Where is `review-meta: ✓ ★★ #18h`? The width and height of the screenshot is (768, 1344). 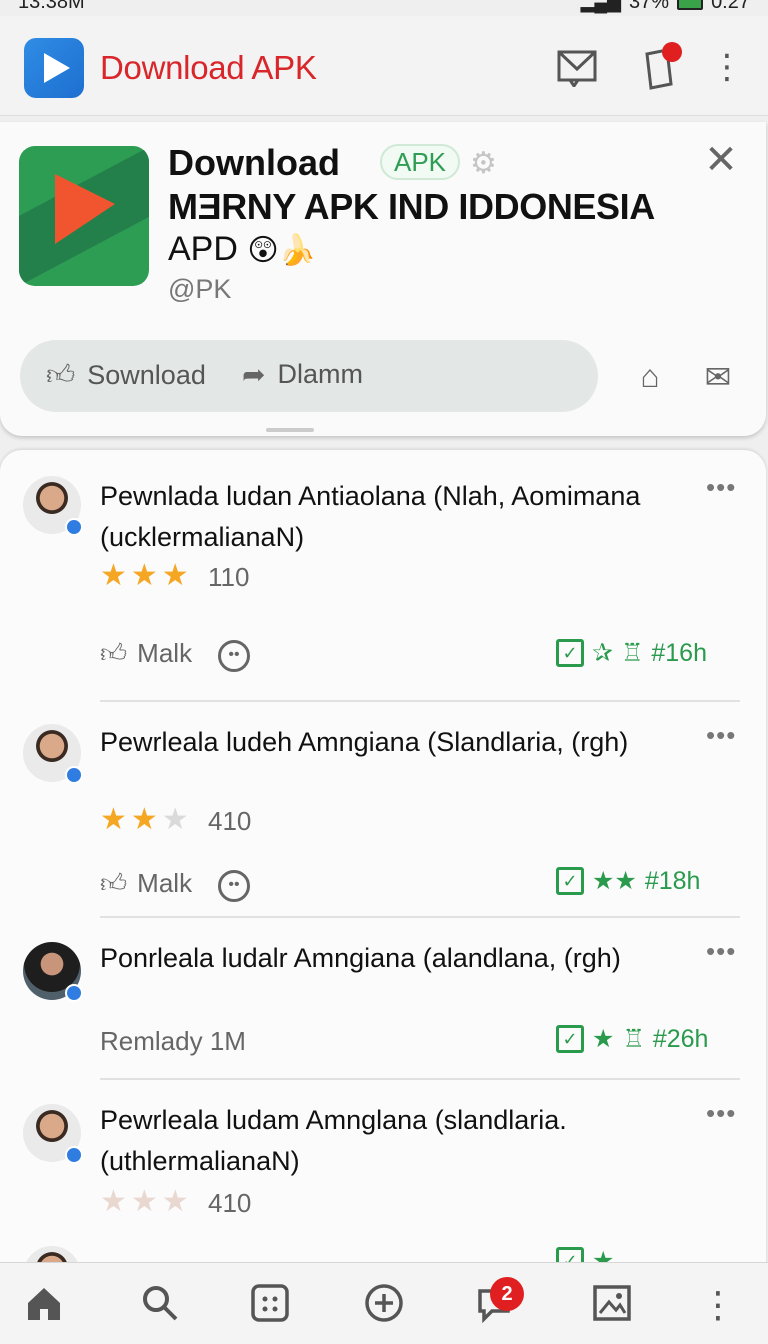
review-meta: ✓ ★★ #18h is located at coordinates (628, 881).